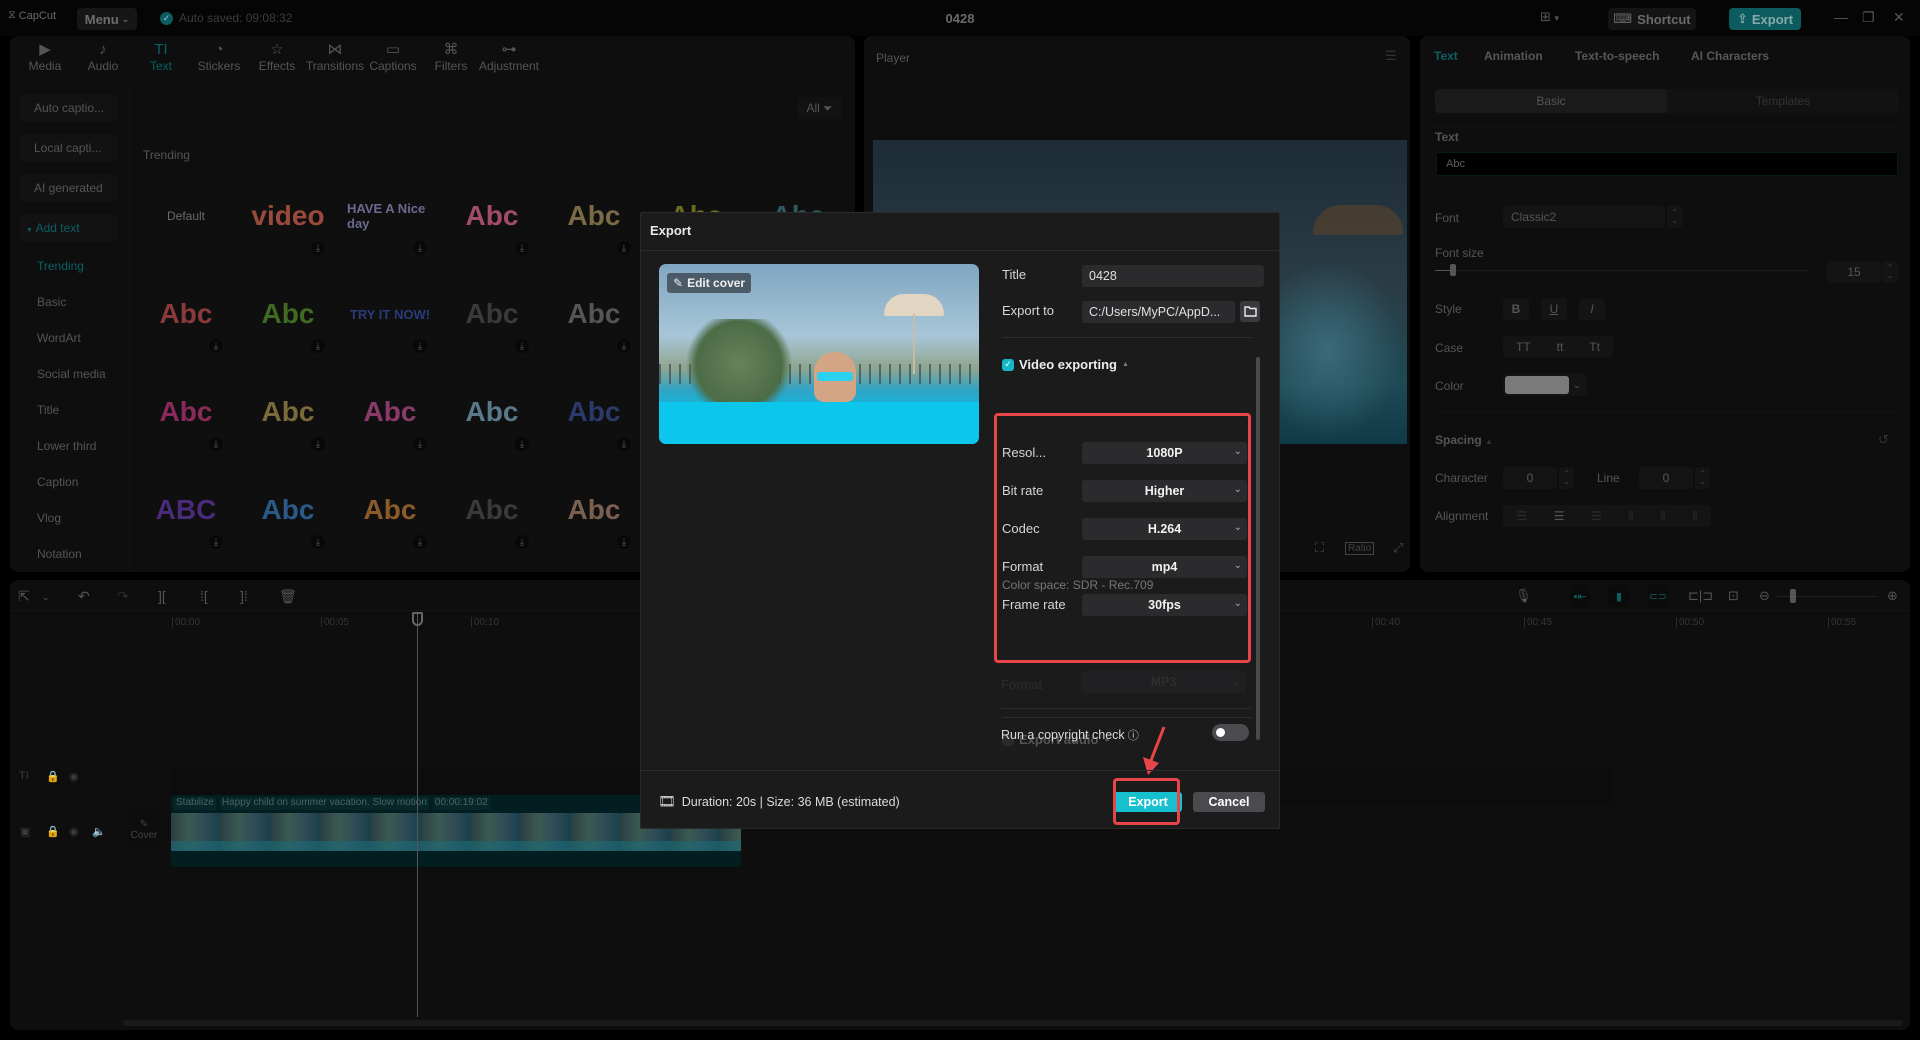 This screenshot has width=1920, height=1040. I want to click on copyright-check-label: Run a copyright check ⓘ, so click(1070, 735).